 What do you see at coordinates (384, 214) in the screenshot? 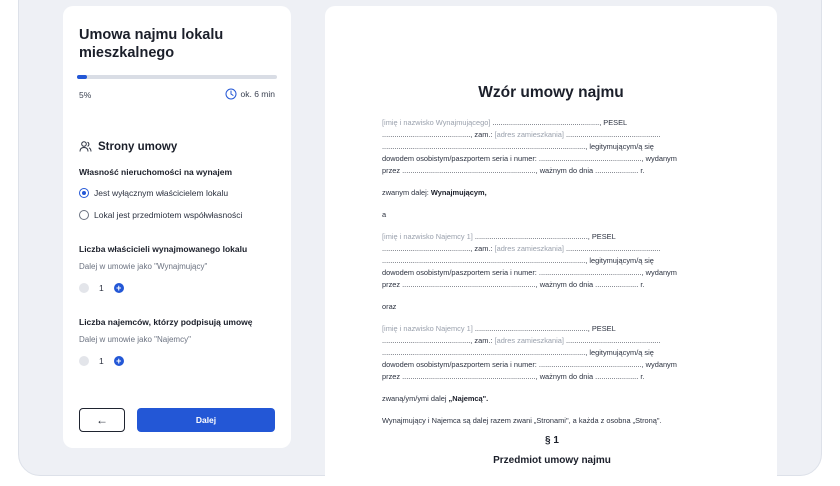
I see `doc-text: a` at bounding box center [384, 214].